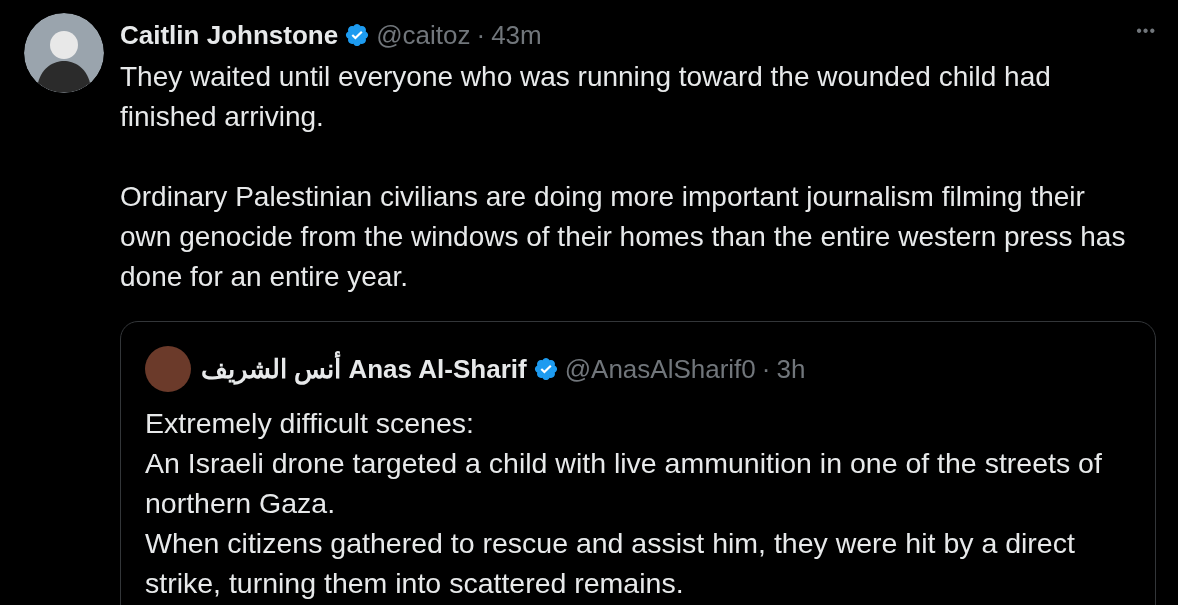 This screenshot has width=1178, height=605. I want to click on quoted-post-text: When citizens gathered to rescue and assist him, they were hit by a direct strike, turning them into scattered remains., so click(610, 563).